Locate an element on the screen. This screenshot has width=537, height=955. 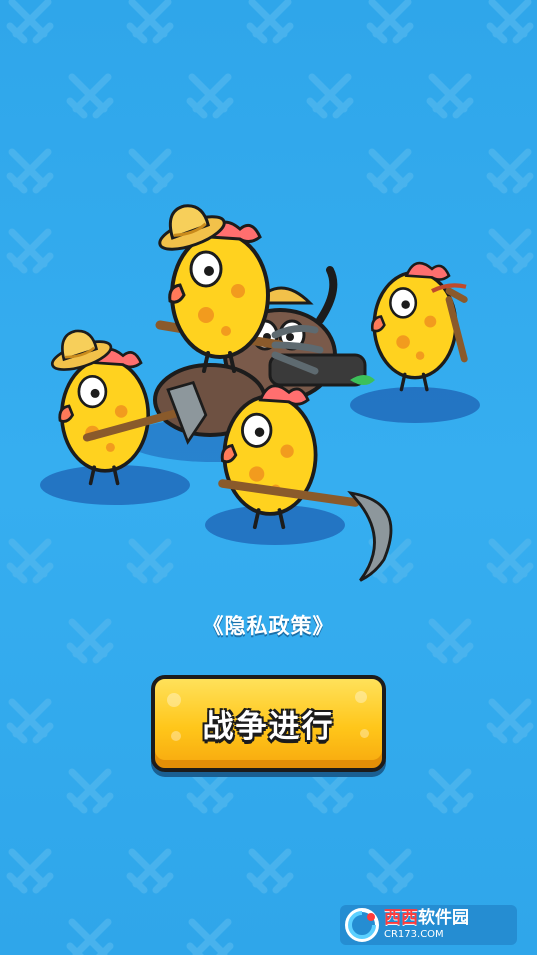
start-war-button-label: 战争进行 is located at coordinates (268, 727).